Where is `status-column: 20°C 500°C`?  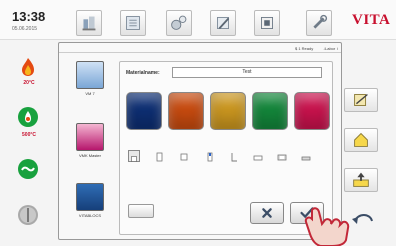 status-column: 20°C 500°C is located at coordinates (29, 143).